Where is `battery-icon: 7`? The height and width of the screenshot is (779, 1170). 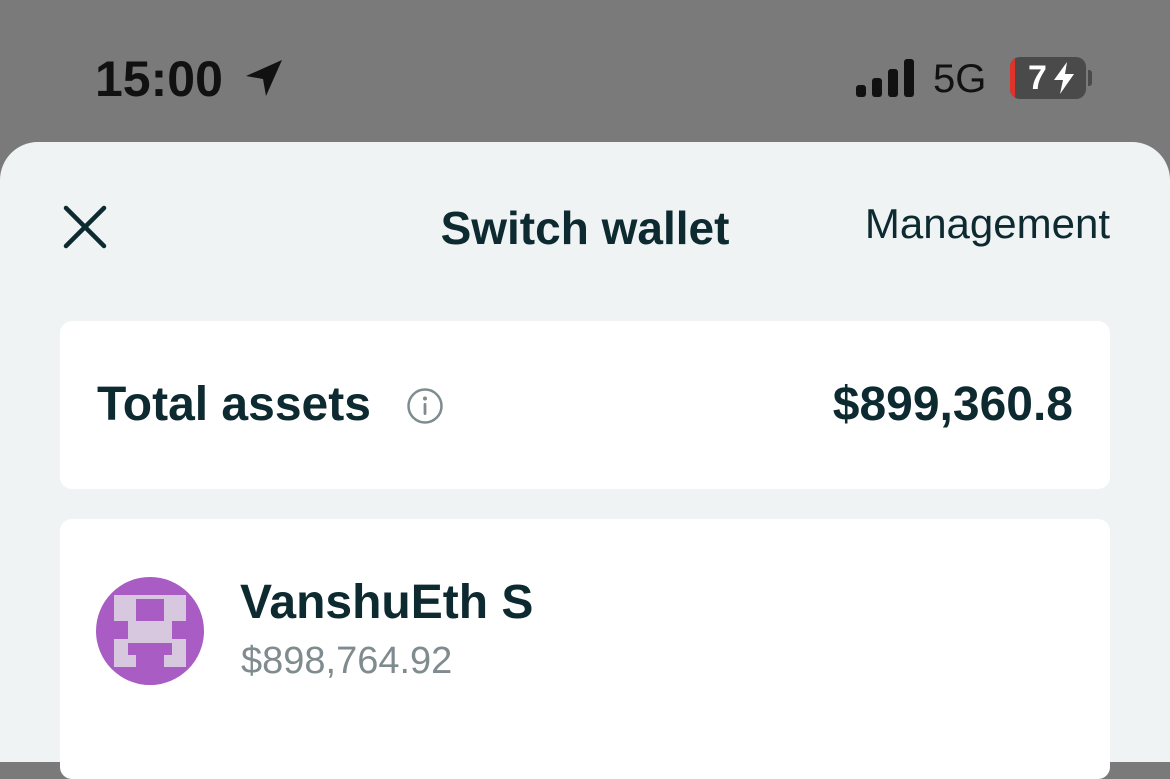
battery-icon: 7 is located at coordinates (1048, 78).